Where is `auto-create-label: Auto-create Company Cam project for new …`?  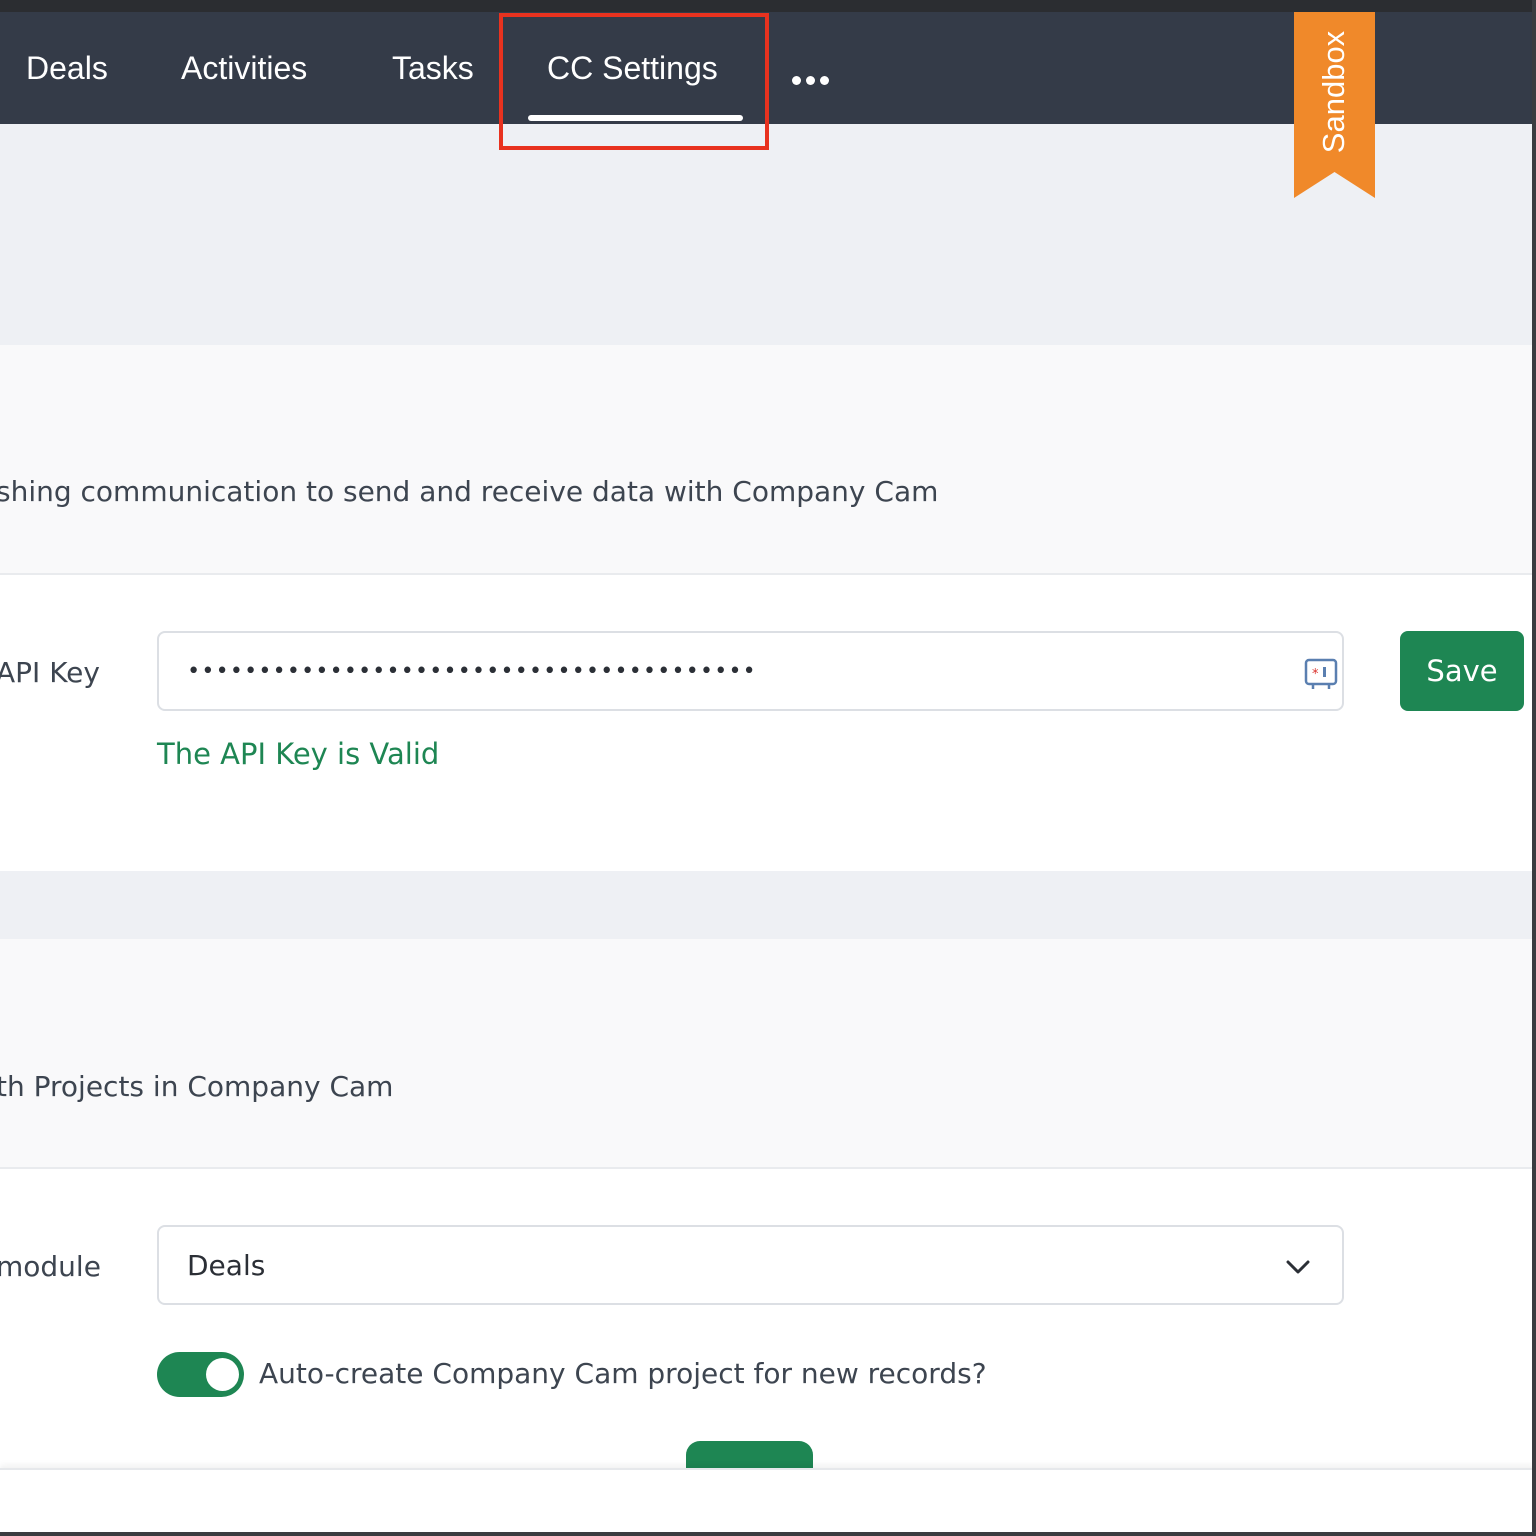
auto-create-label: Auto-create Company Cam project for new … is located at coordinates (623, 1373).